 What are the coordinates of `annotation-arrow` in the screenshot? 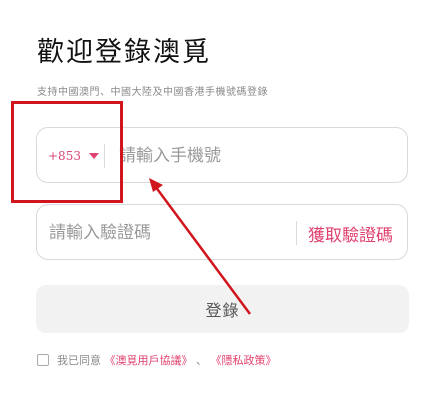 It's located at (200, 246).